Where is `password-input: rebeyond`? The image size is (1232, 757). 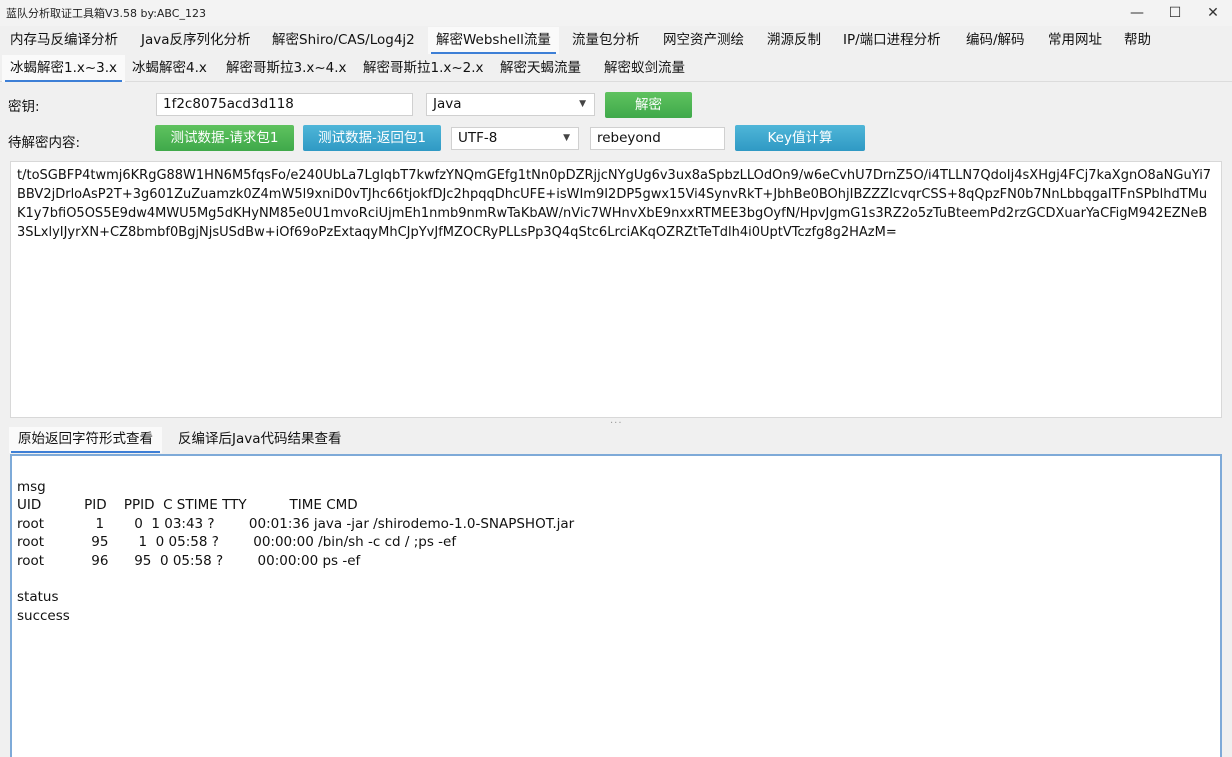
password-input: rebeyond is located at coordinates (657, 138).